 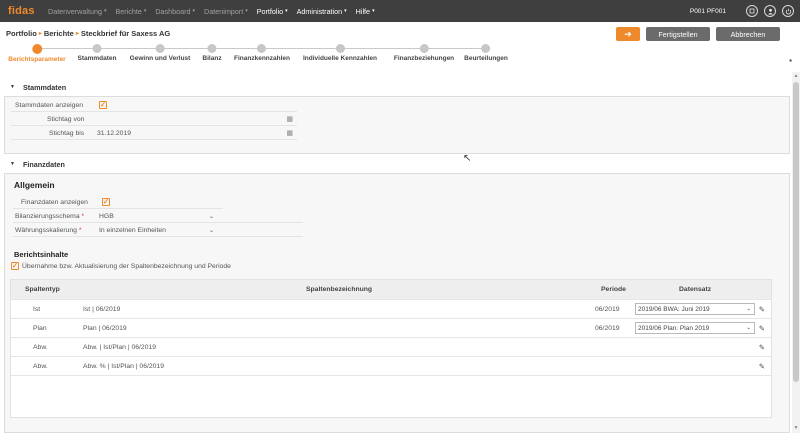 What do you see at coordinates (613, 289) in the screenshot?
I see `col-header-periode: Periode` at bounding box center [613, 289].